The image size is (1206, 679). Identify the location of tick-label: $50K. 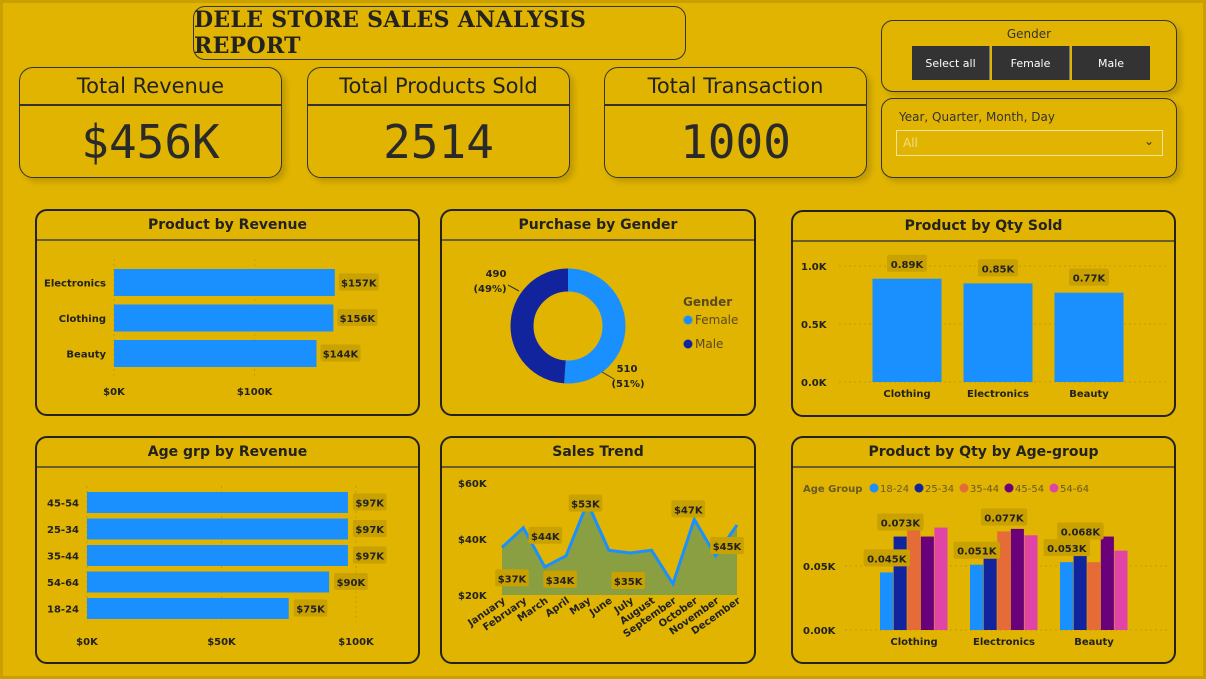
(222, 642).